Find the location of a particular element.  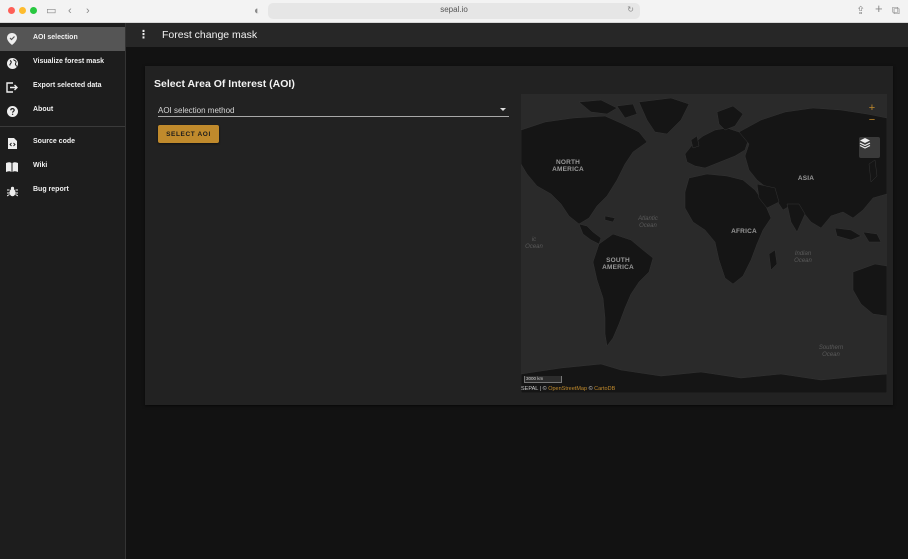

sidebar-item-label: AOI selection is located at coordinates (55, 37).